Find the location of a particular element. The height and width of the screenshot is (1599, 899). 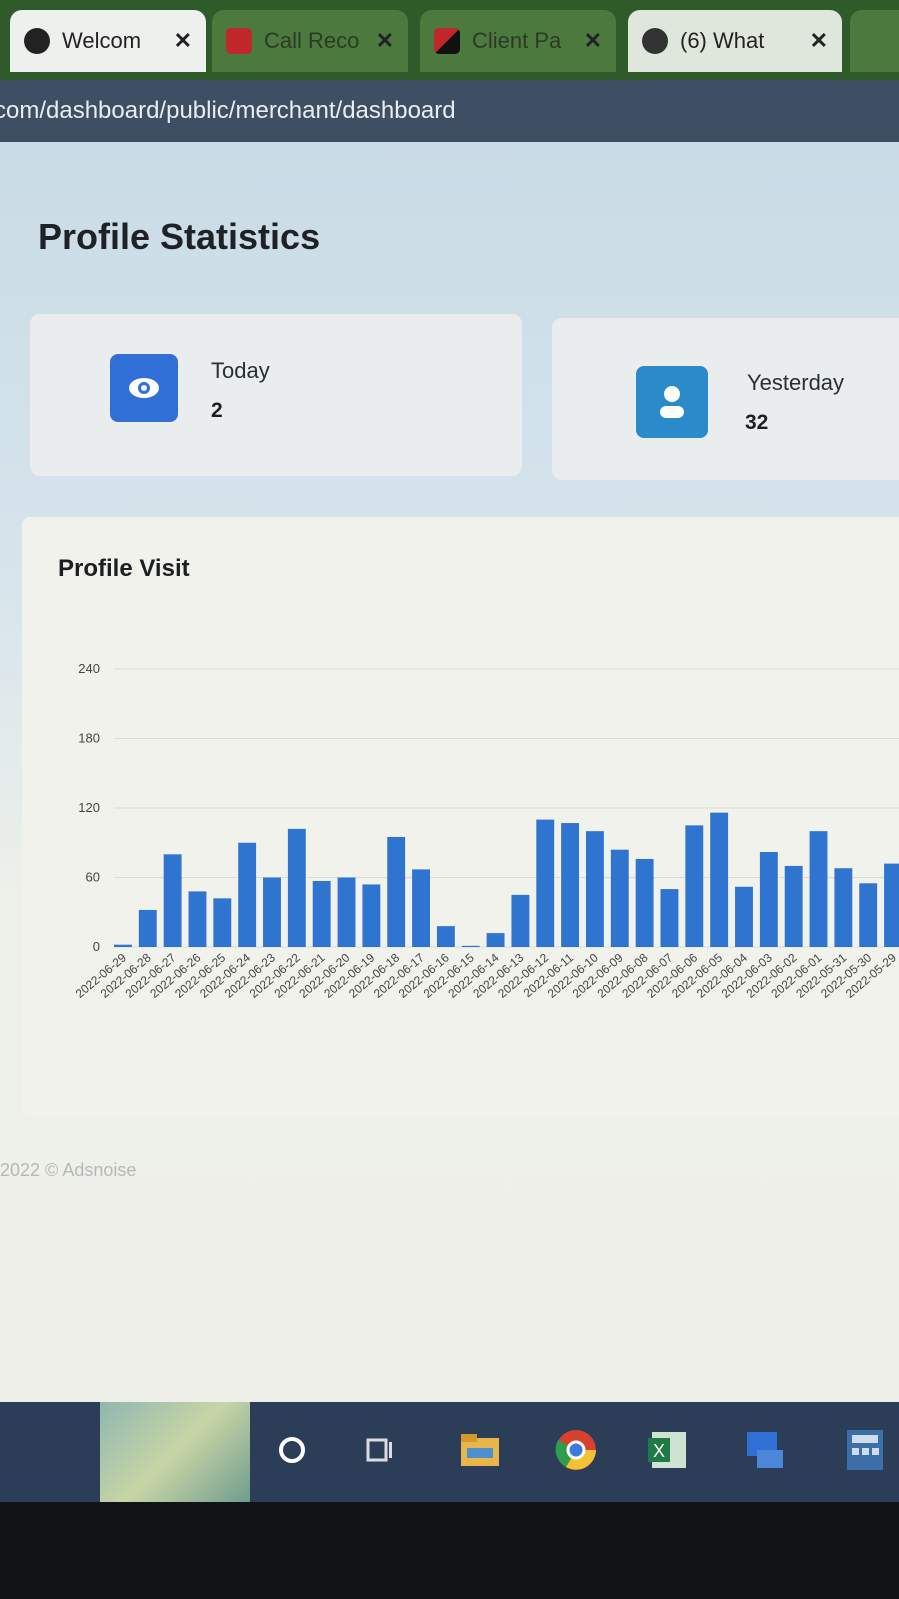

y-tick-label: 180 is located at coordinates (89, 738).